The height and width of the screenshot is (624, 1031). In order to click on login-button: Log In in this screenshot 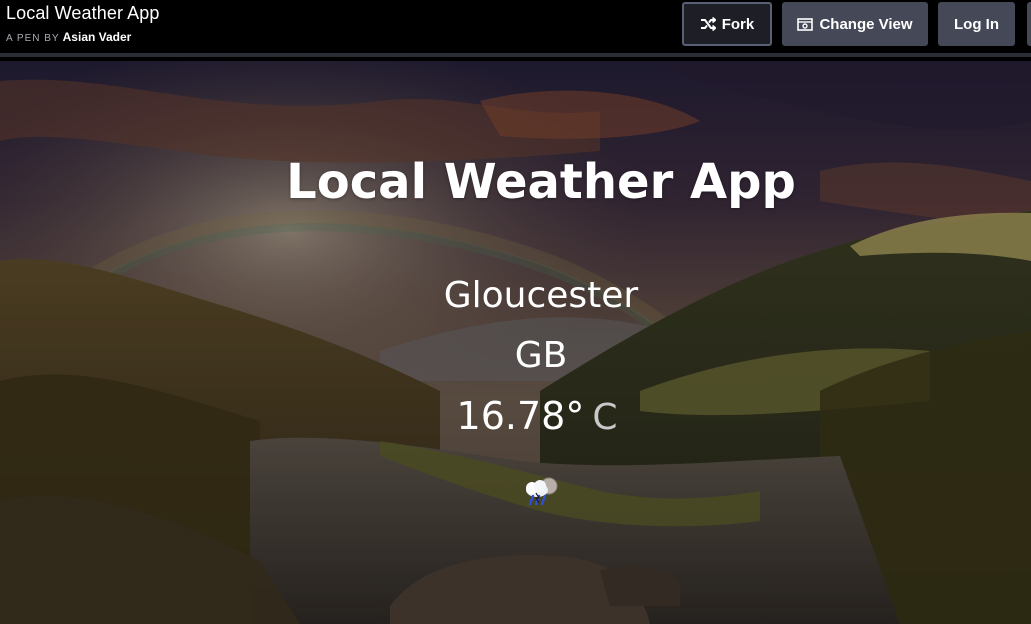, I will do `click(976, 24)`.